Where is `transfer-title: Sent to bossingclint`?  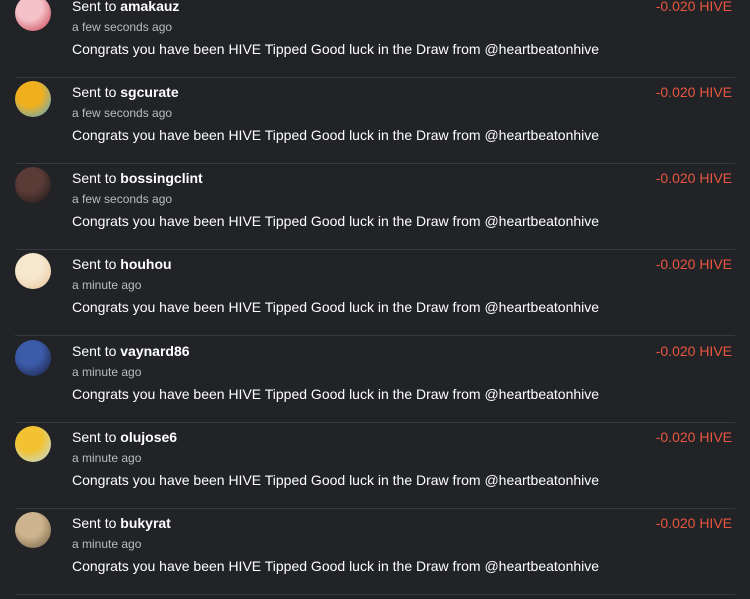 transfer-title: Sent to bossingclint is located at coordinates (137, 178).